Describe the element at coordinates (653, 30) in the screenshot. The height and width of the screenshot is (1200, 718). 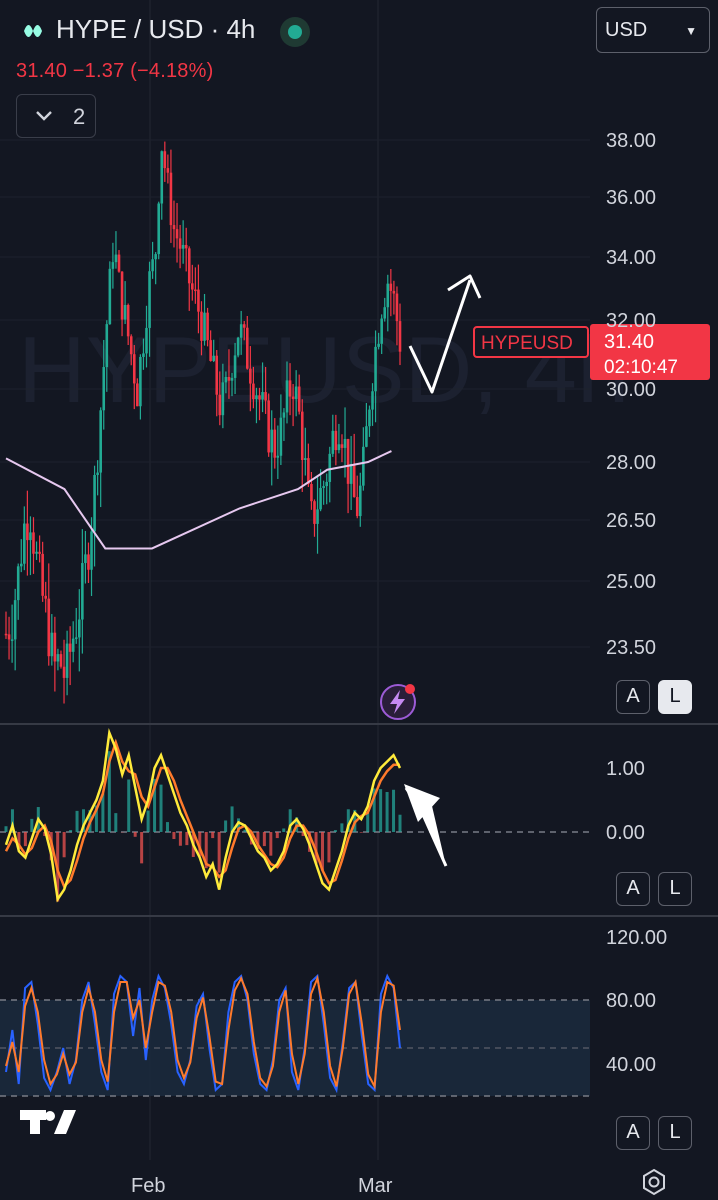
I see `currency-select: USD ▼` at that location.